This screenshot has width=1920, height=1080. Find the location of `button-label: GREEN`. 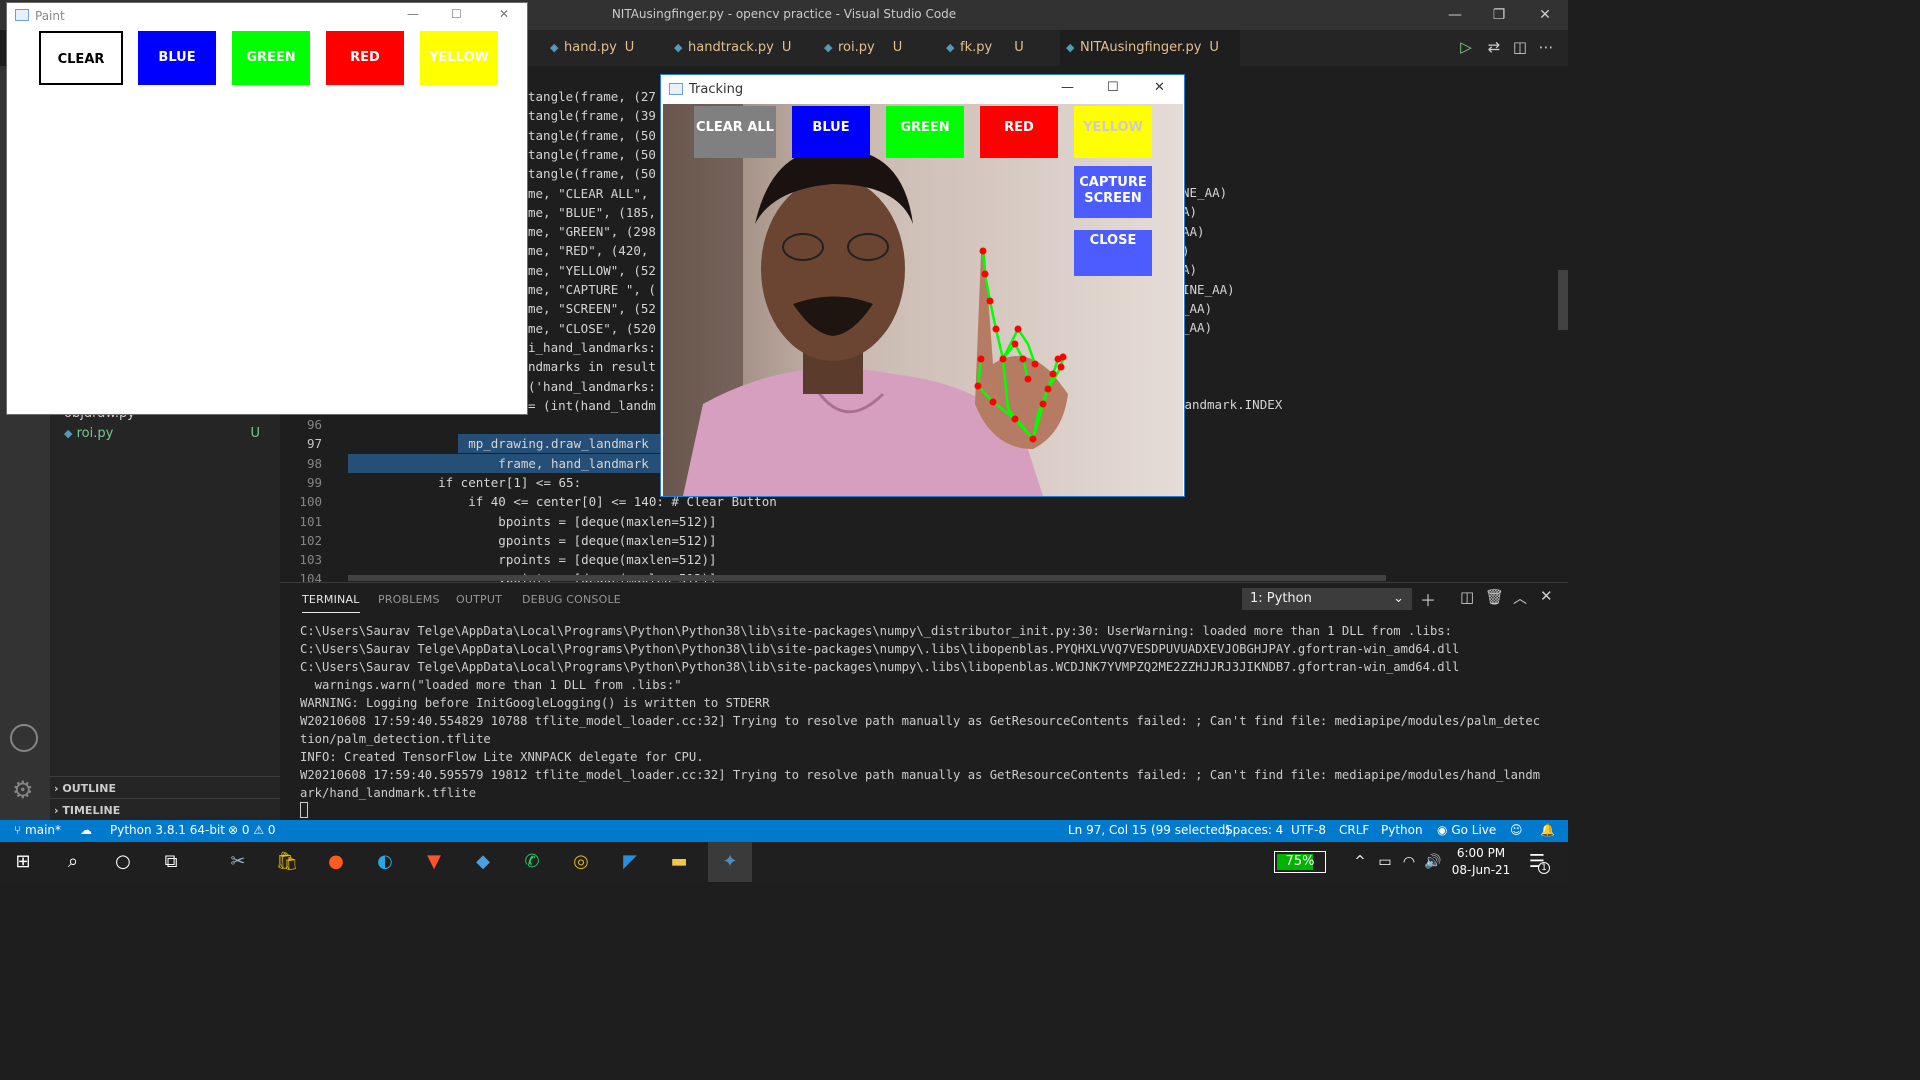

button-label: GREEN is located at coordinates (925, 127).